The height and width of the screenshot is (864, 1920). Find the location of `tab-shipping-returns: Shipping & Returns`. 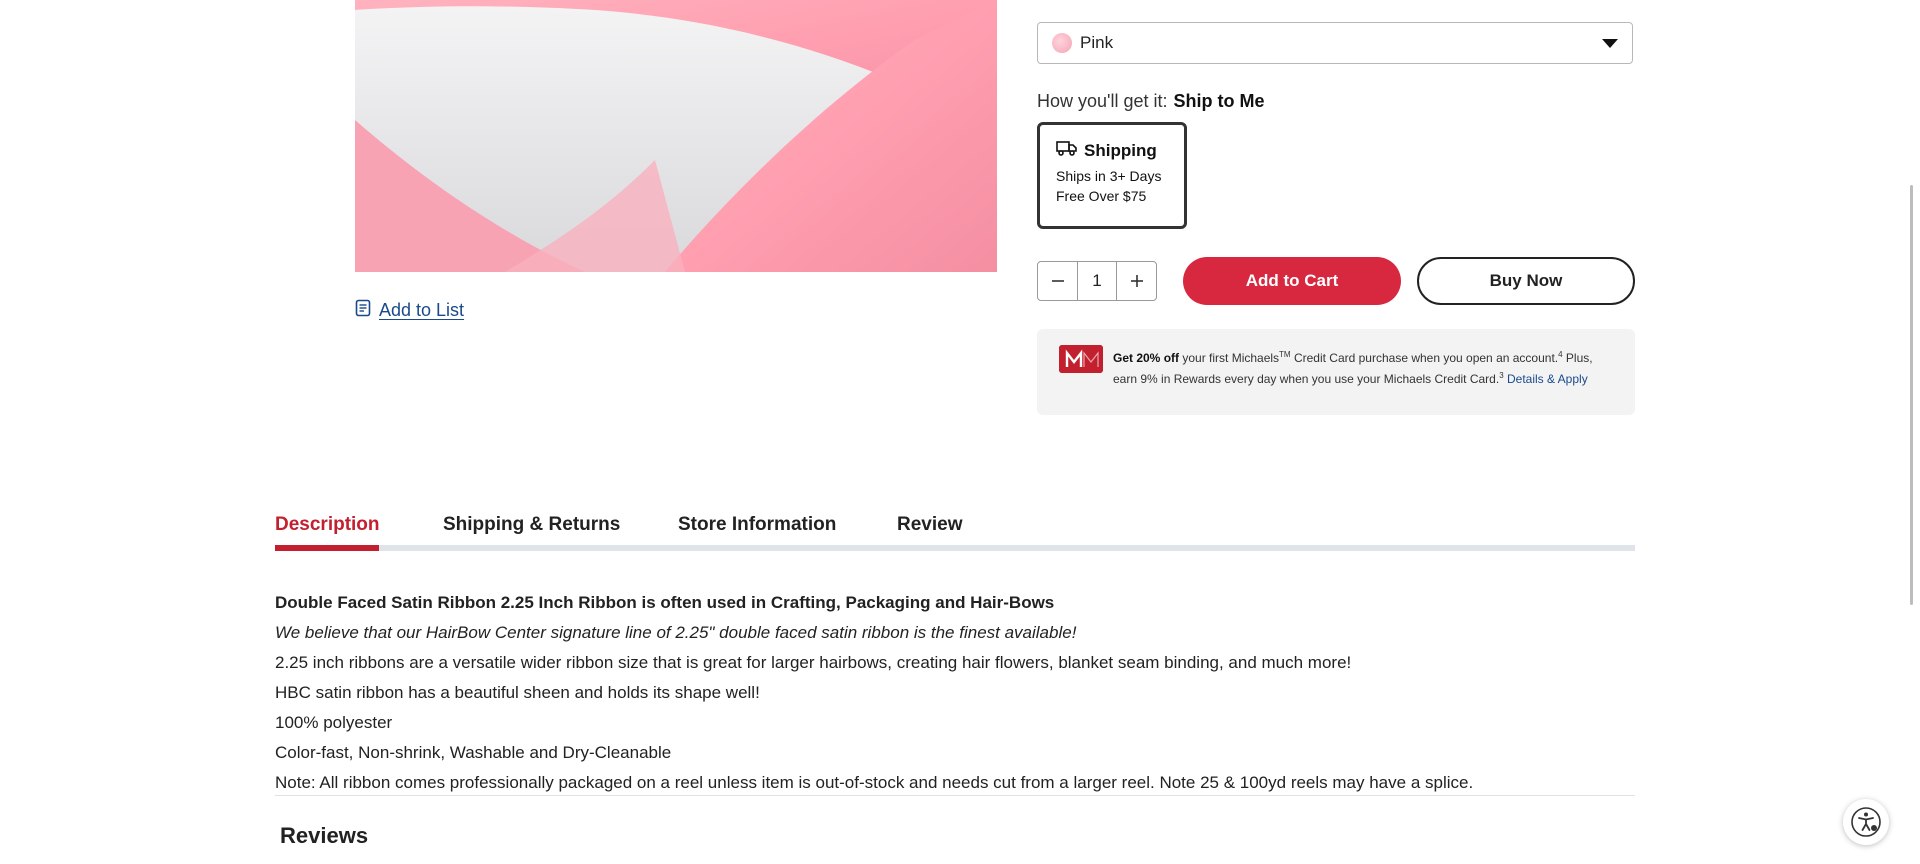

tab-shipping-returns: Shipping & Returns is located at coordinates (531, 525).